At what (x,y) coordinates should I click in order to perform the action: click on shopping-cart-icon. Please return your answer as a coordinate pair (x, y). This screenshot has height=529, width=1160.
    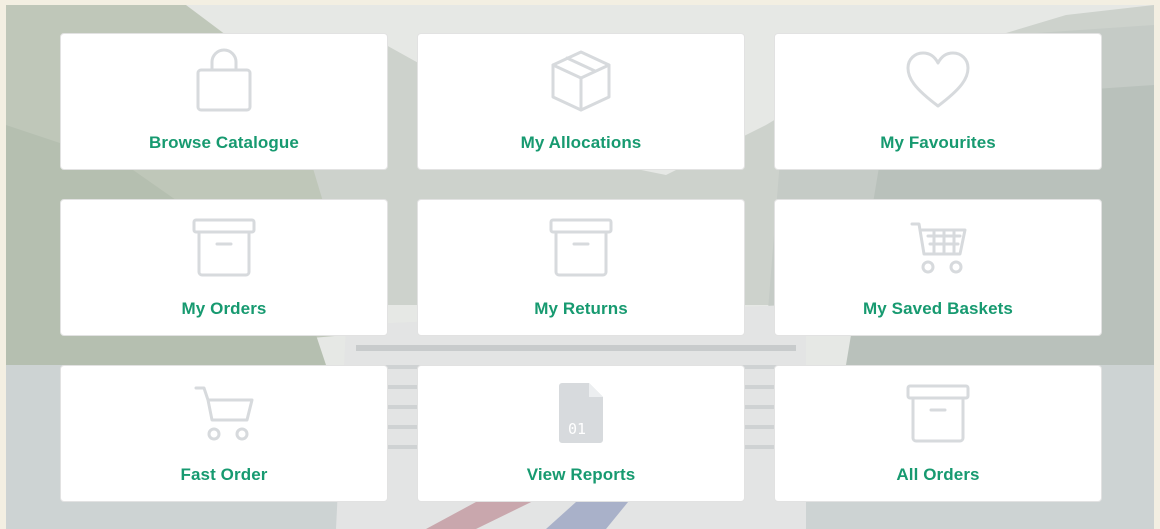
    Looking at the image, I should click on (224, 413).